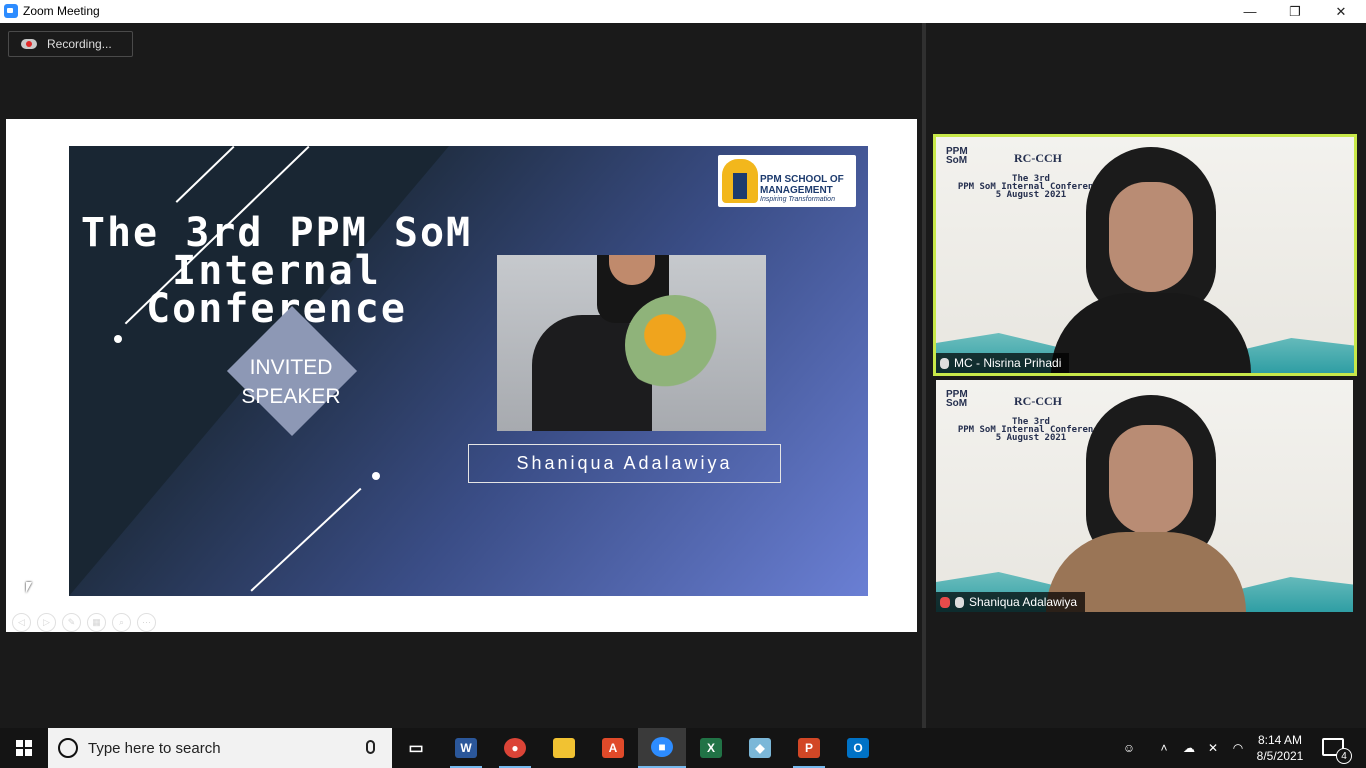 The height and width of the screenshot is (768, 1366). Describe the element at coordinates (84, 622) in the screenshot. I see `slide-toolbar: ◁ ▷ ✎ ▦ ⌕ ⋯` at that location.